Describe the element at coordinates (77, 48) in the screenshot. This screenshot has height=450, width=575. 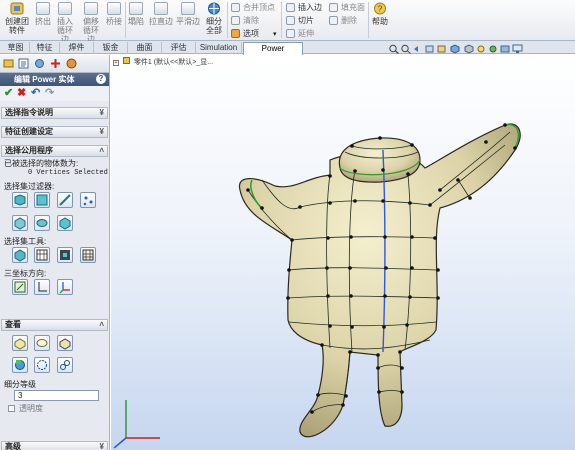
I see `tab-weldments: 焊件` at that location.